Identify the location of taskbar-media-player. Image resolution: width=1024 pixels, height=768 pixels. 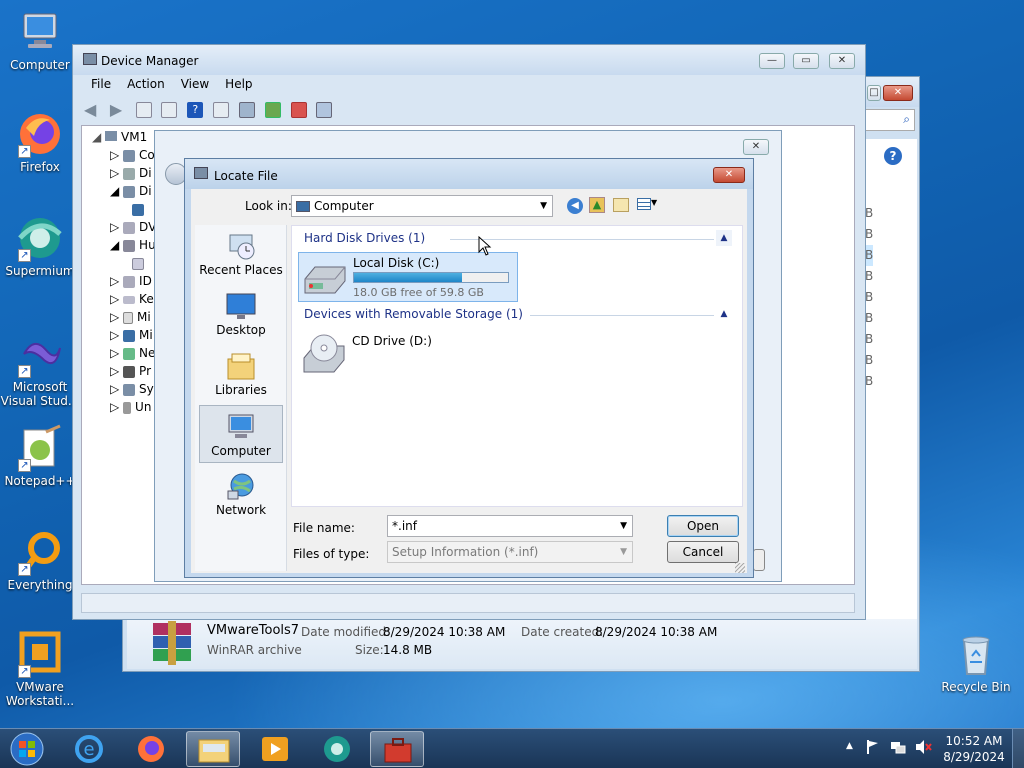
(275, 749).